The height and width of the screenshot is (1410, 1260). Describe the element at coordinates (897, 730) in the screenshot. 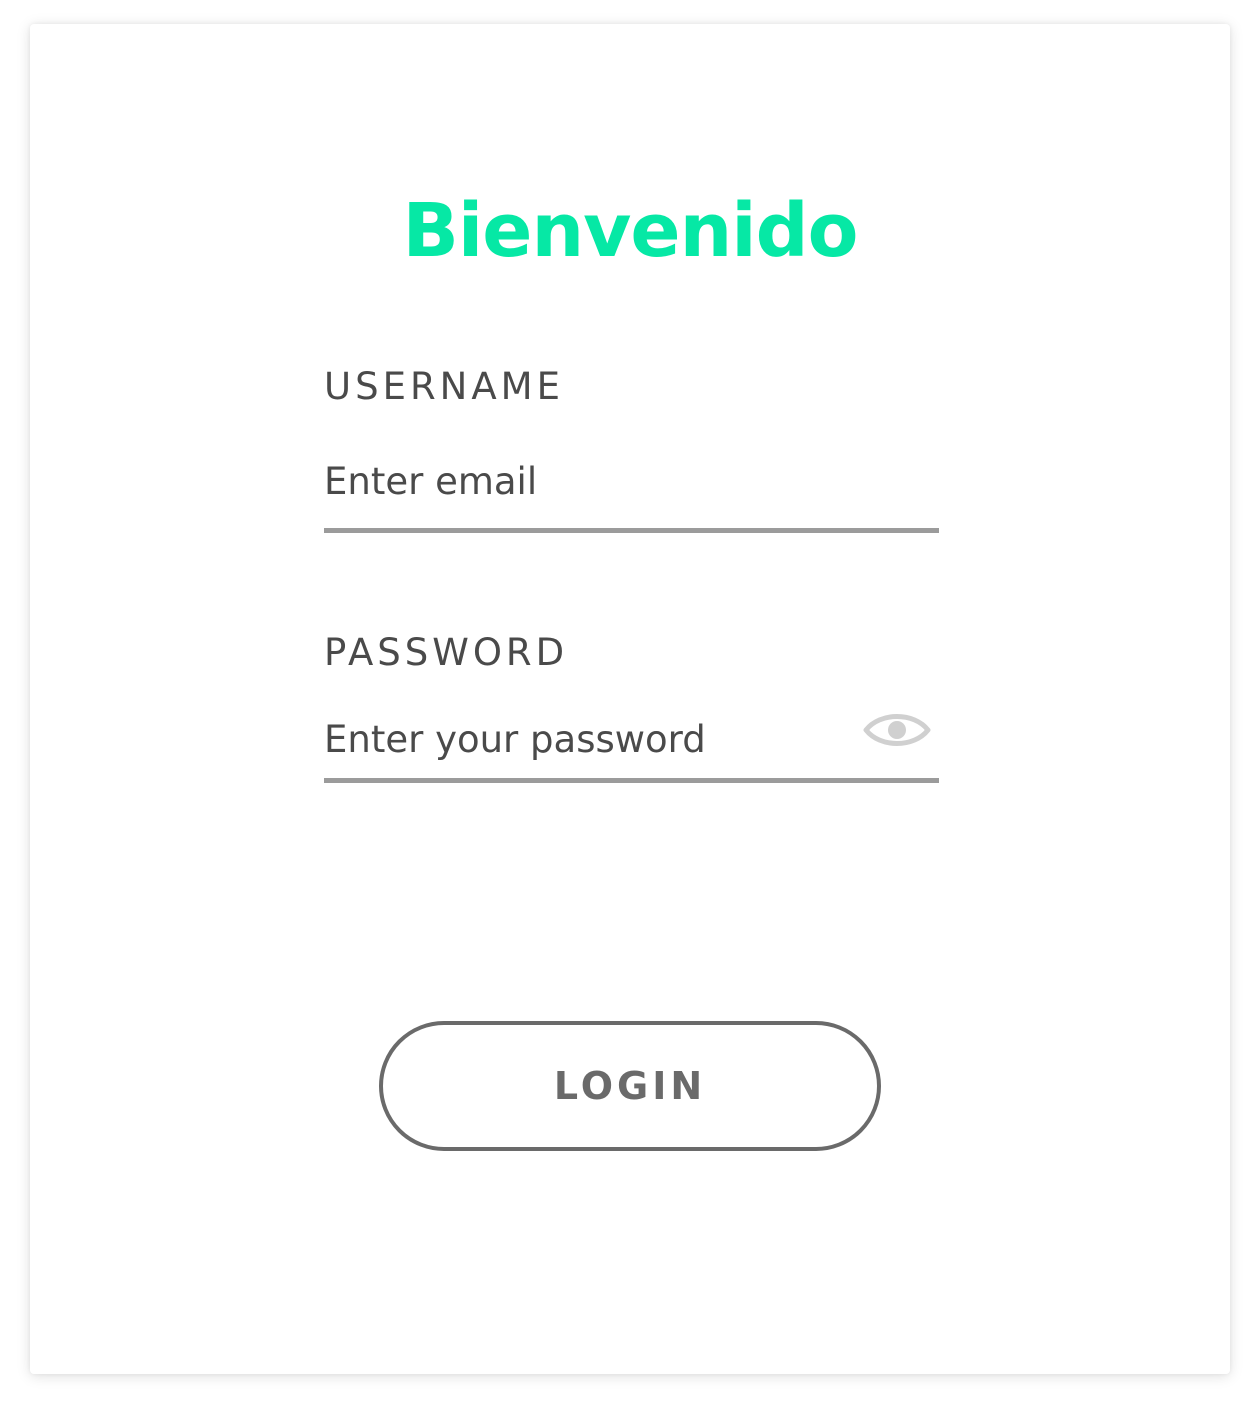

I see `eye-icon` at that location.